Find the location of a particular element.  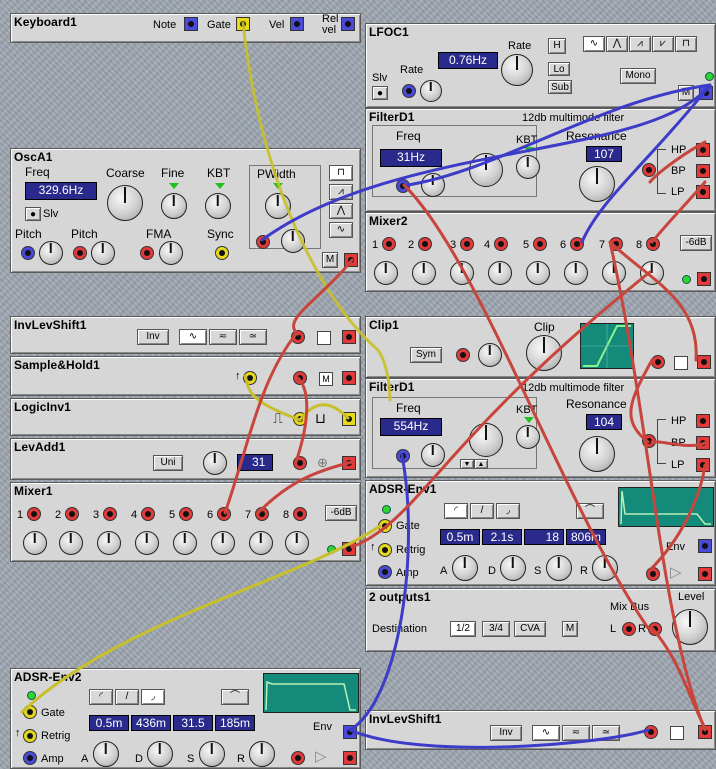

minus6db-button: -6dB is located at coordinates (696, 243).